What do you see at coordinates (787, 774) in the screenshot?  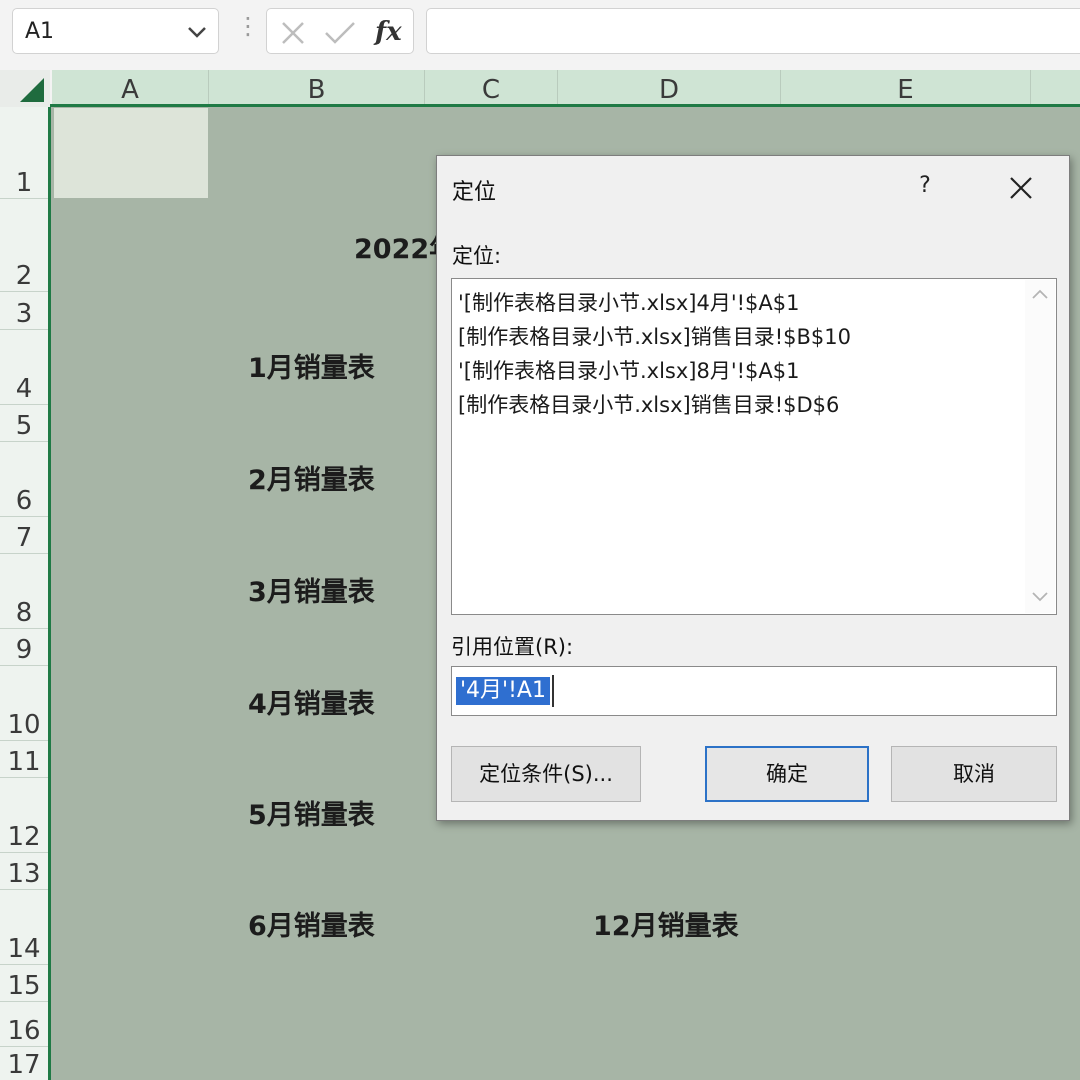 I see `ok-button: 确定` at bounding box center [787, 774].